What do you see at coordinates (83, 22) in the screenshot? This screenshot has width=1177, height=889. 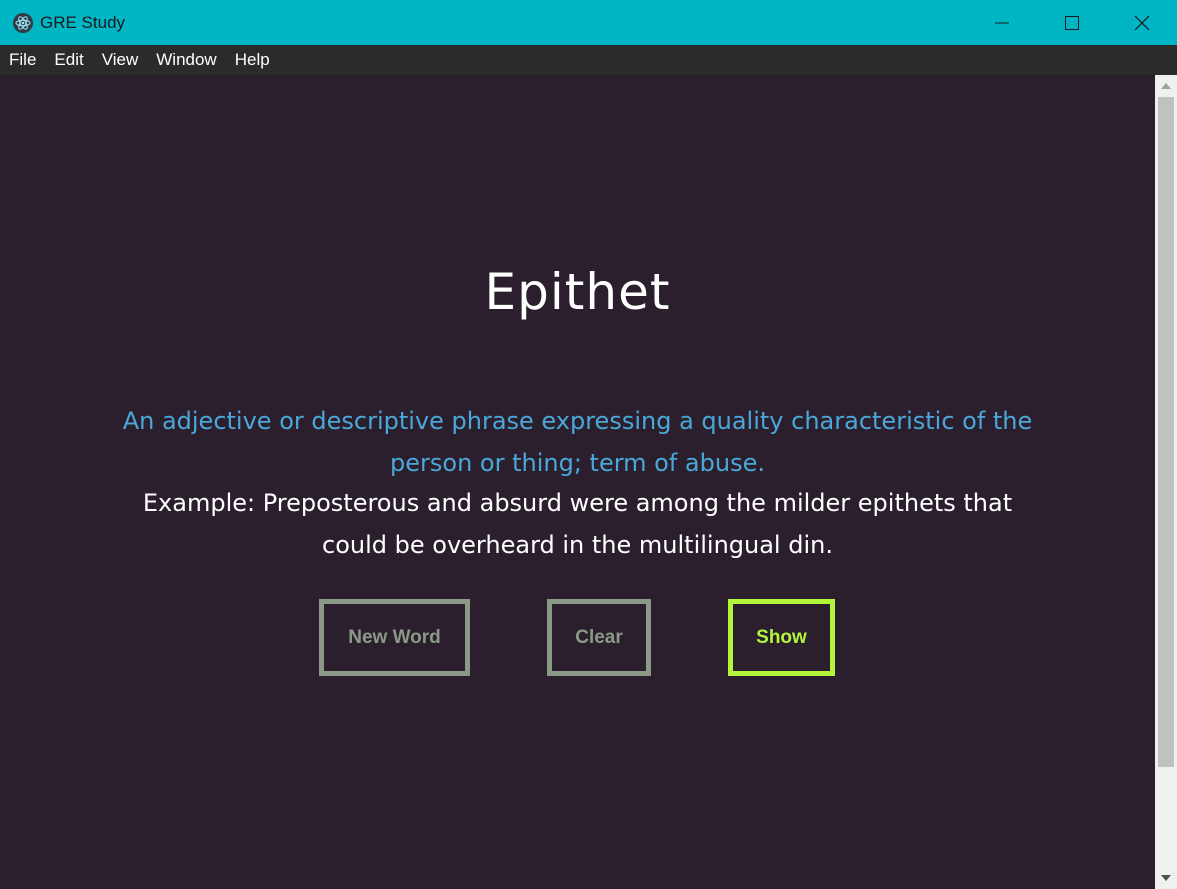 I see `window-title: GRE Study` at bounding box center [83, 22].